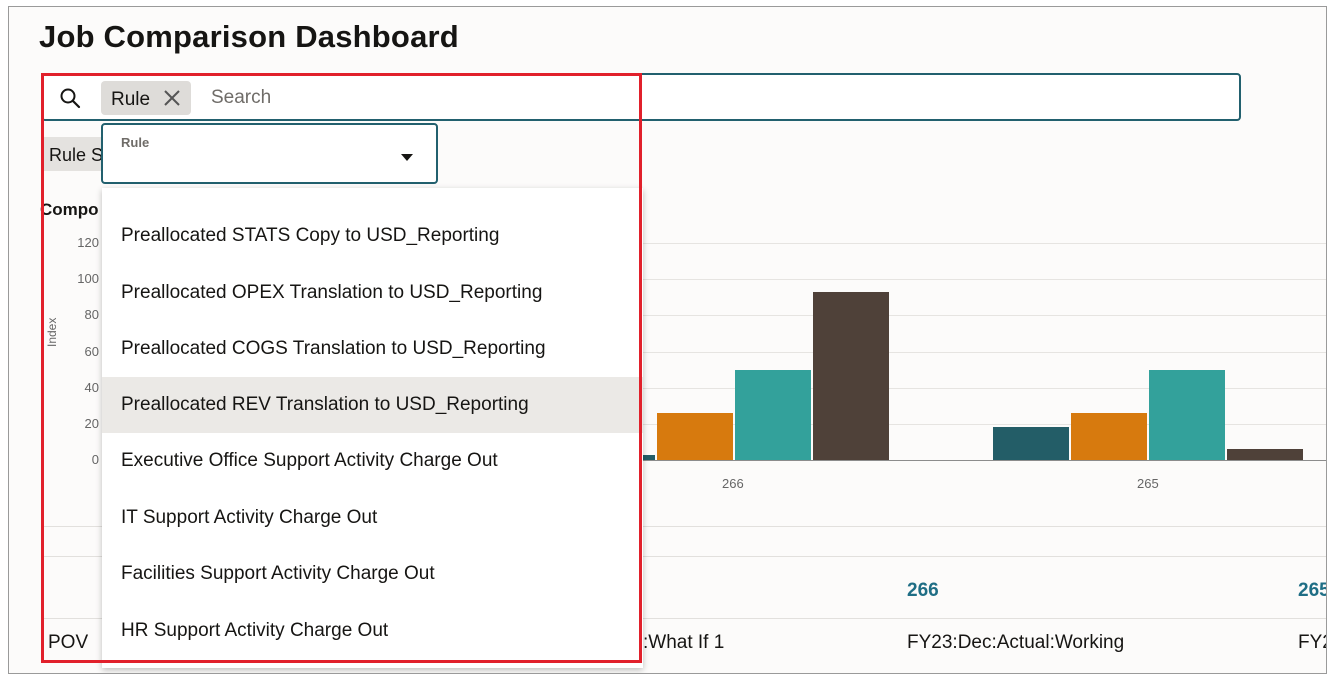 Image resolution: width=1327 pixels, height=675 pixels. What do you see at coordinates (733, 483) in the screenshot?
I see `x-tick-label: 266` at bounding box center [733, 483].